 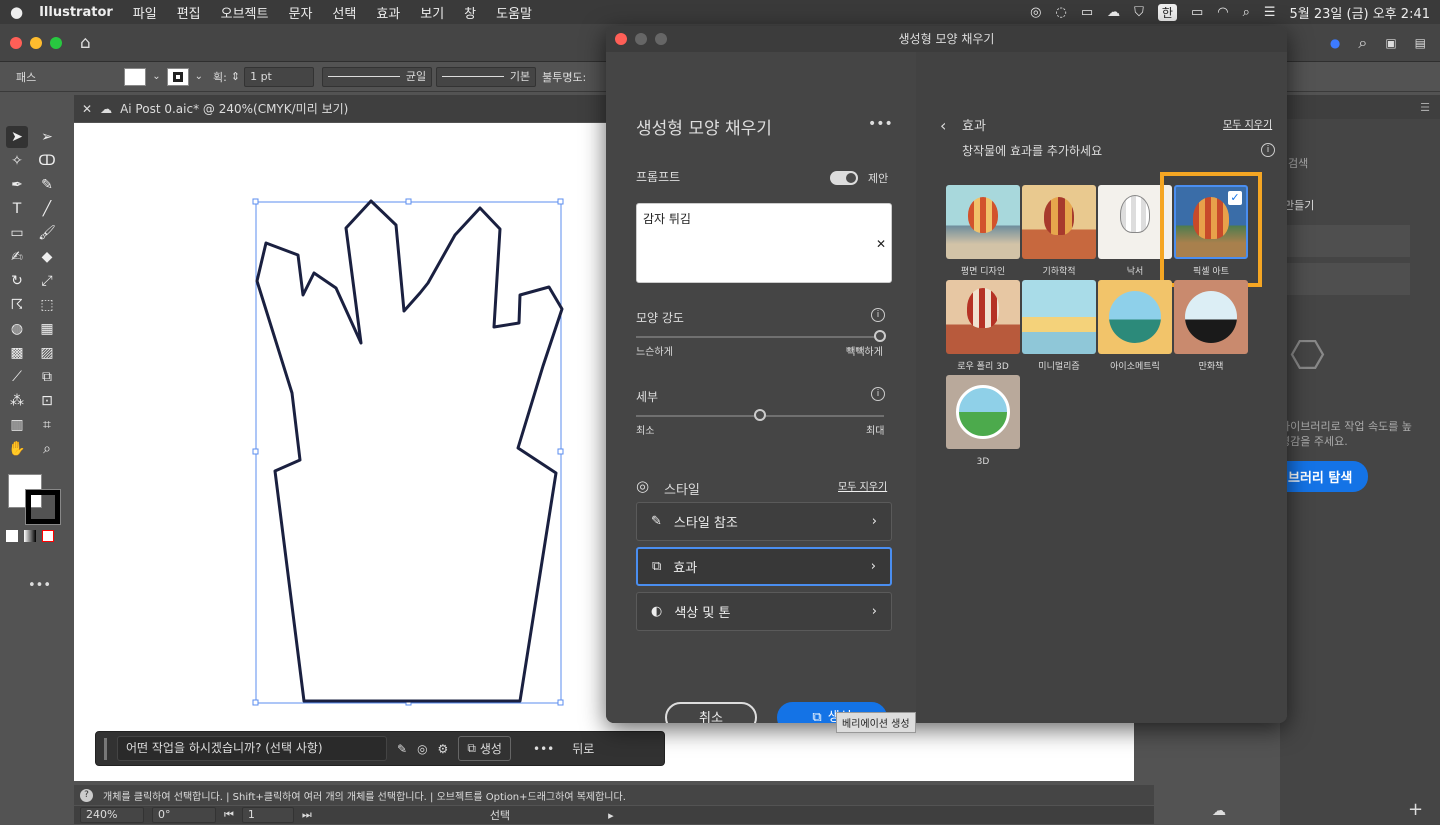 What do you see at coordinates (1360, 12) in the screenshot?
I see `clock: 5월 23일 (금) 오후 2:41` at bounding box center [1360, 12].